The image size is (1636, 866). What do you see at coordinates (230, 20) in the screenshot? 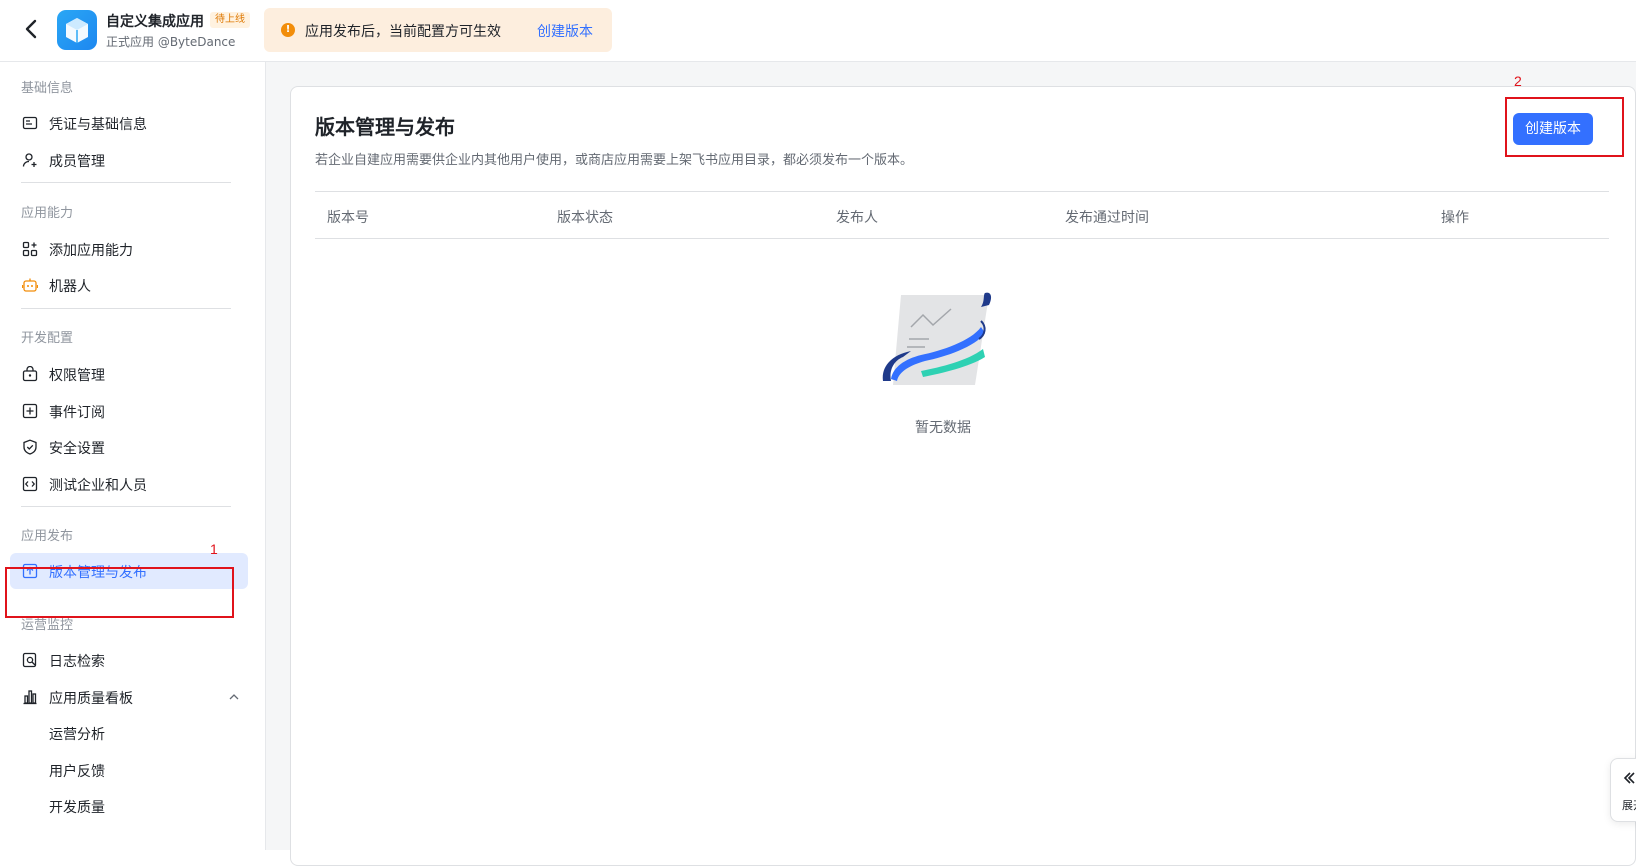
I see `status-badge: 待上线` at bounding box center [230, 20].